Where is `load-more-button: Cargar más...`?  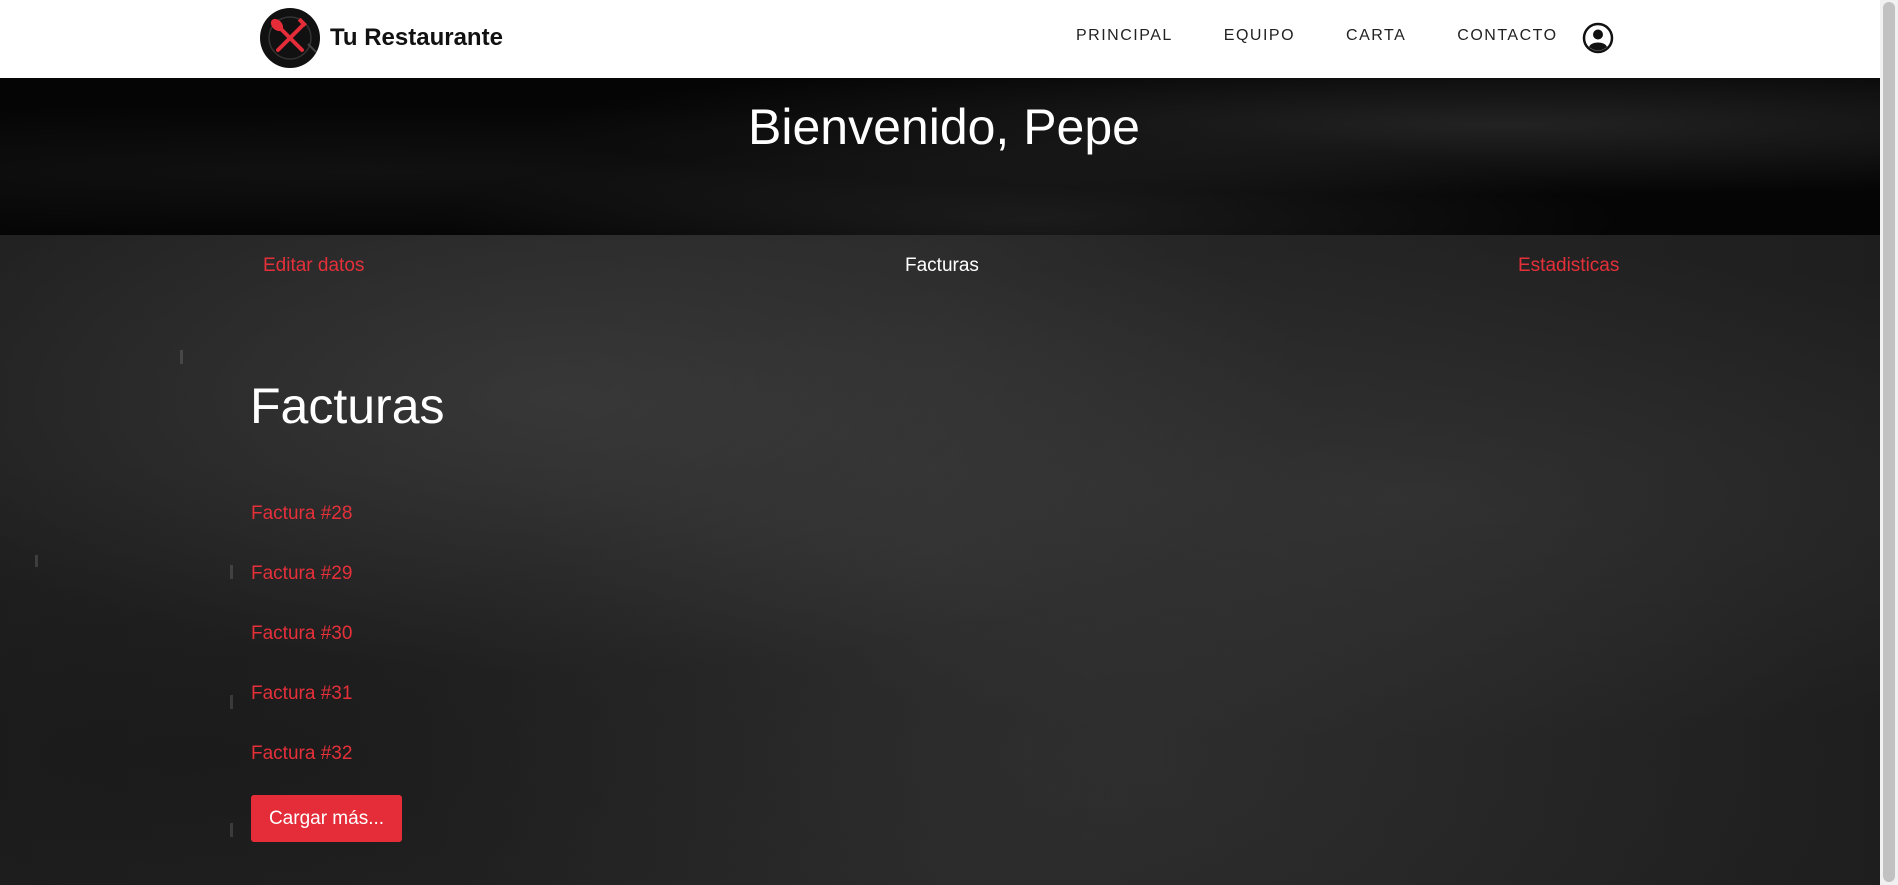 load-more-button: Cargar más... is located at coordinates (326, 818).